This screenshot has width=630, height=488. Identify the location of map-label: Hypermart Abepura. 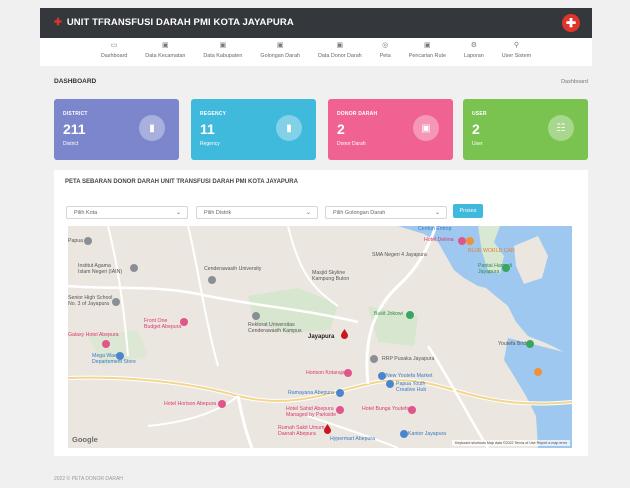
(352, 439).